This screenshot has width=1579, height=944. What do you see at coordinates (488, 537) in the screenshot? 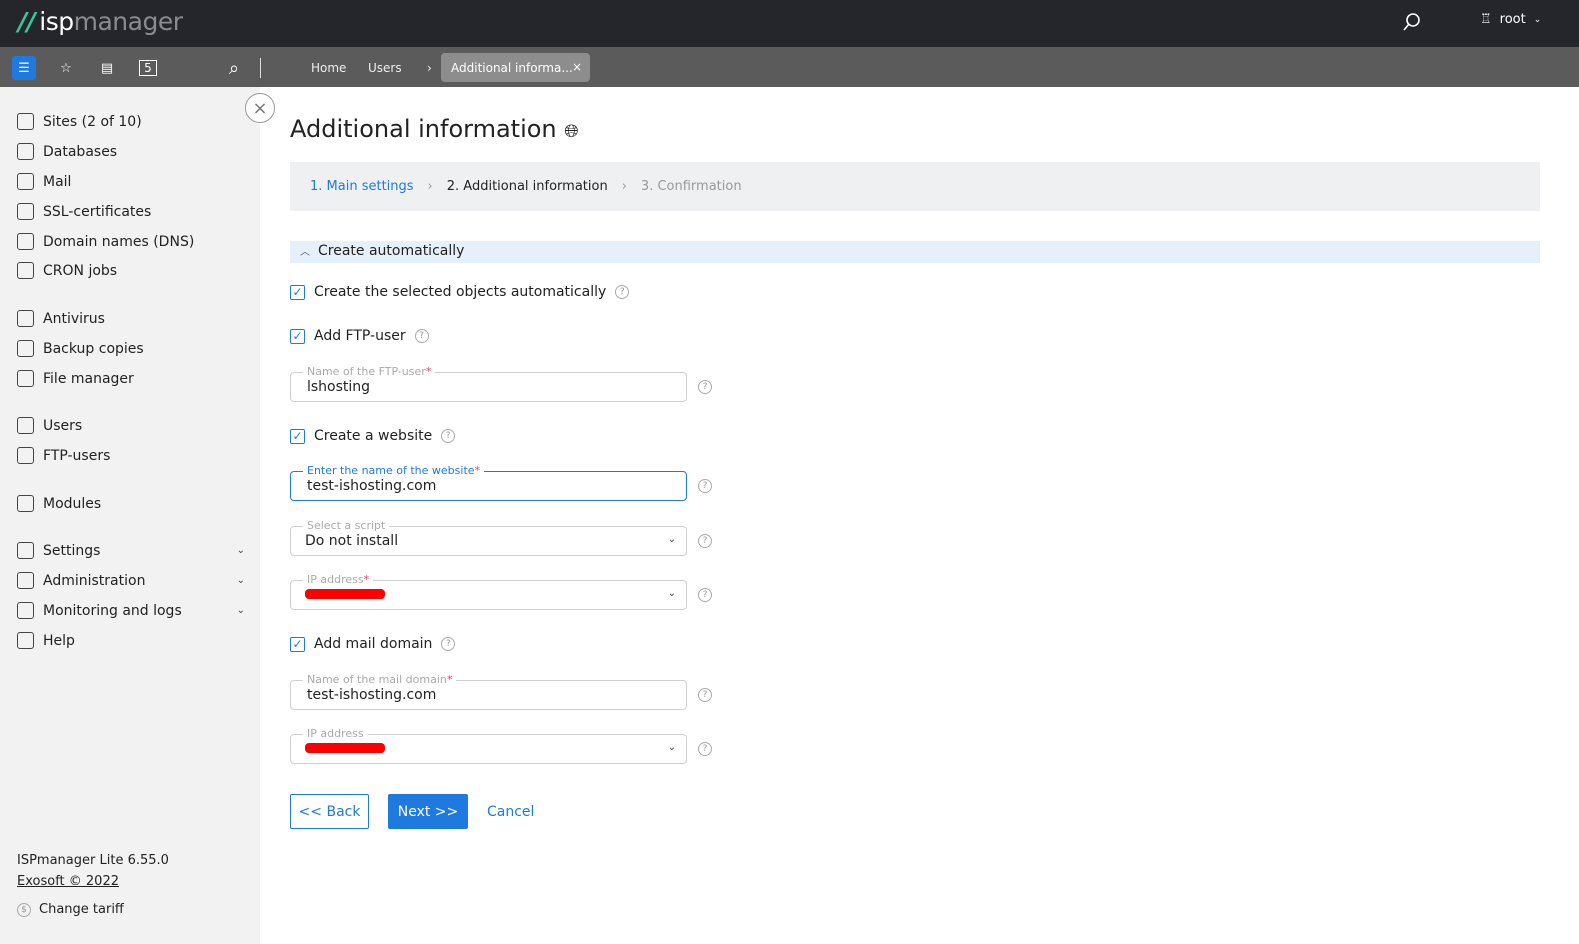
I see `script-select: Select a script Do not install ⌄` at bounding box center [488, 537].